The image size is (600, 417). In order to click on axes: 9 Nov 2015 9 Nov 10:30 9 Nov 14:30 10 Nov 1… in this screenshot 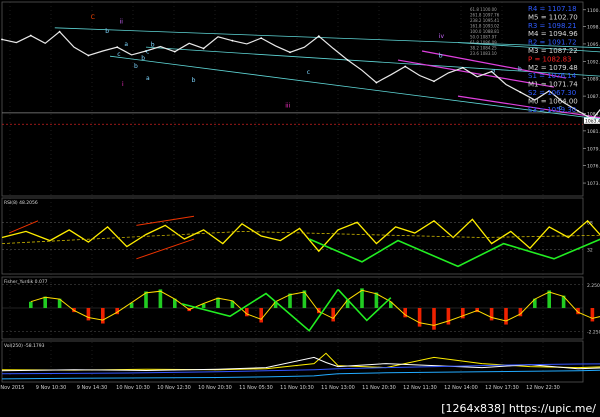, I will do `click(280, 388)`.